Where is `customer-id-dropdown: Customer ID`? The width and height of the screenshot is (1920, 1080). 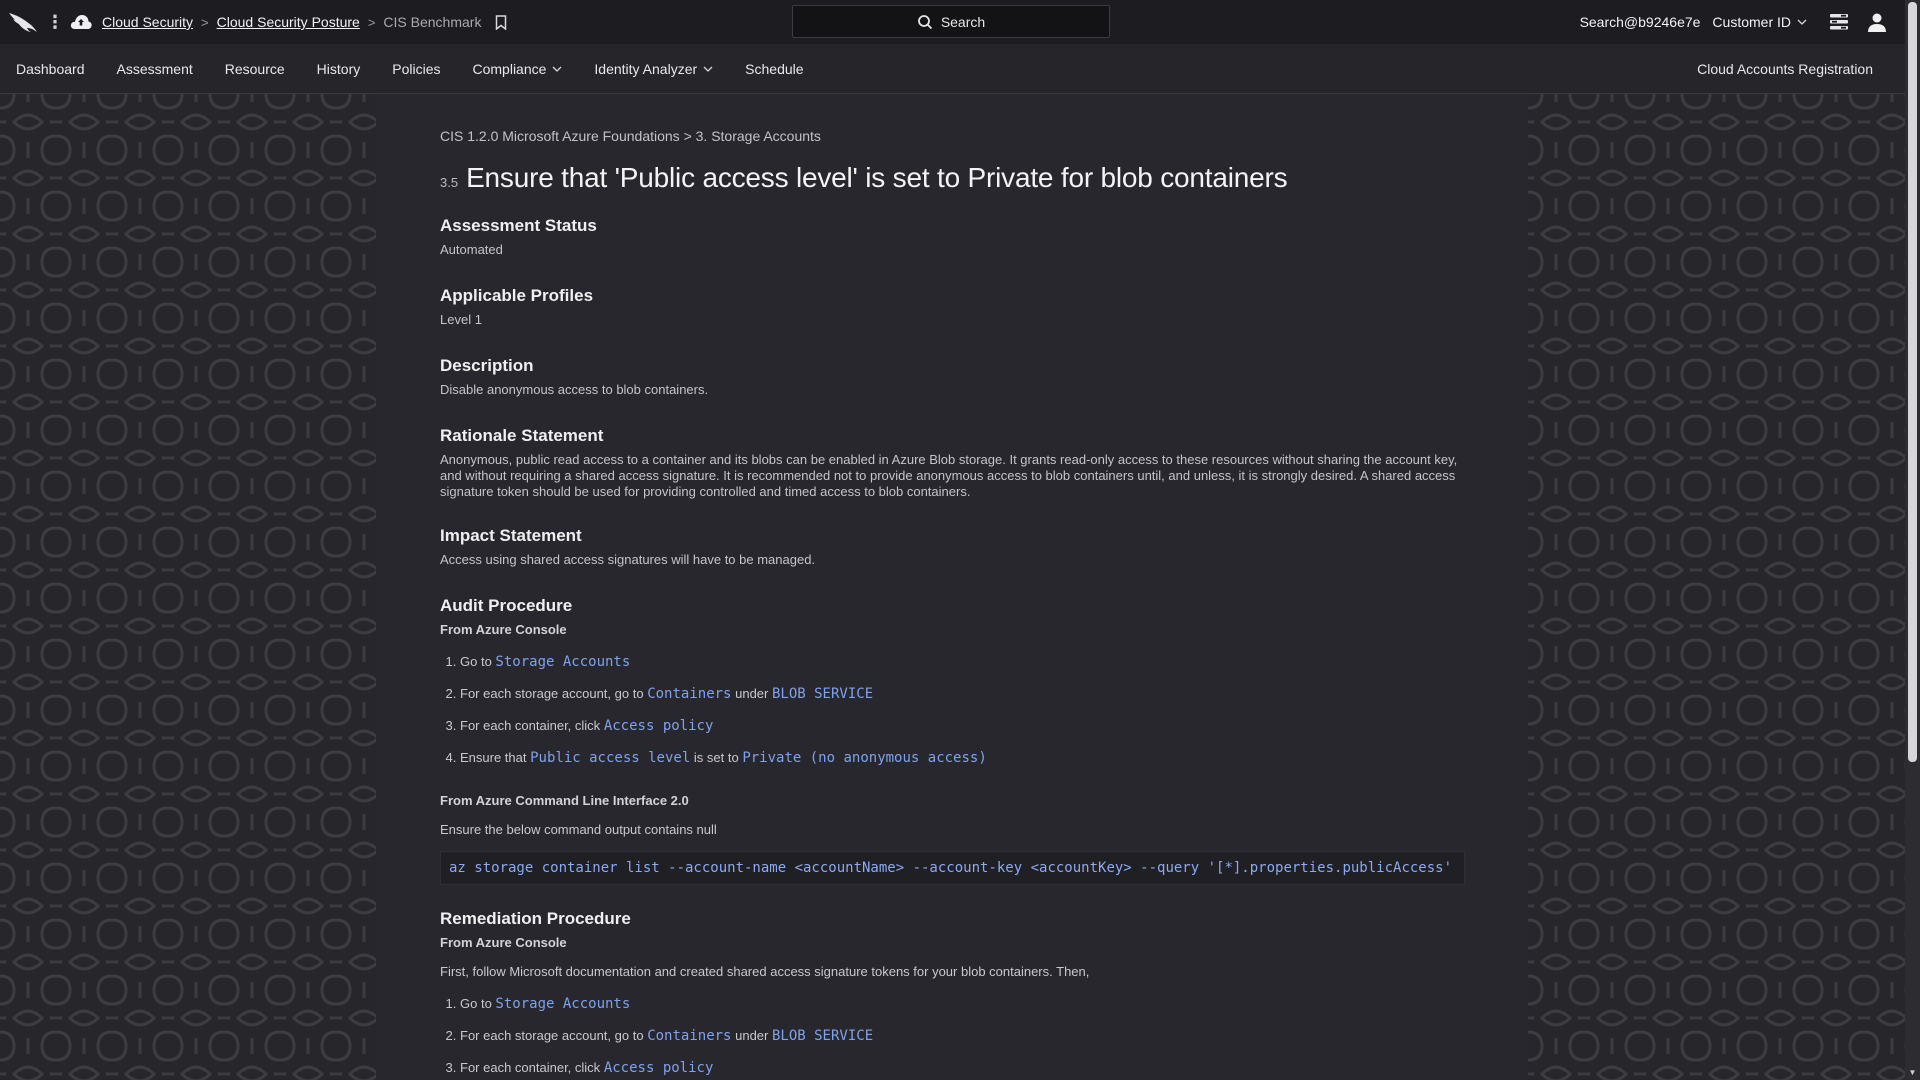
customer-id-dropdown: Customer ID is located at coordinates (1759, 22).